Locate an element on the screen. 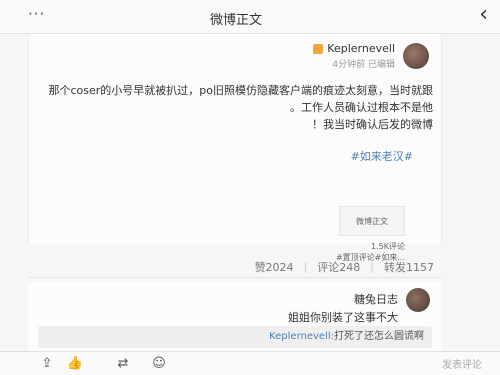 The height and width of the screenshot is (375, 500). post-stats-tabs: 转发1157 | 评论248 | 赞2024 is located at coordinates (235, 267).